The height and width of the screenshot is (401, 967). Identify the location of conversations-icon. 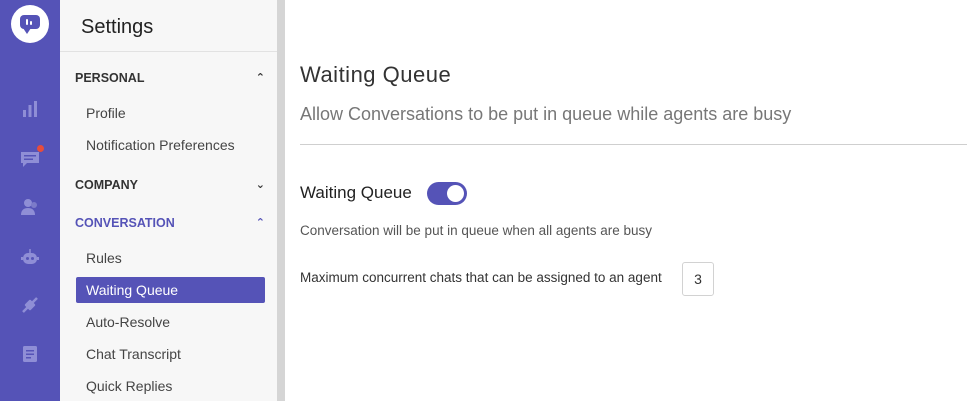
(32, 157).